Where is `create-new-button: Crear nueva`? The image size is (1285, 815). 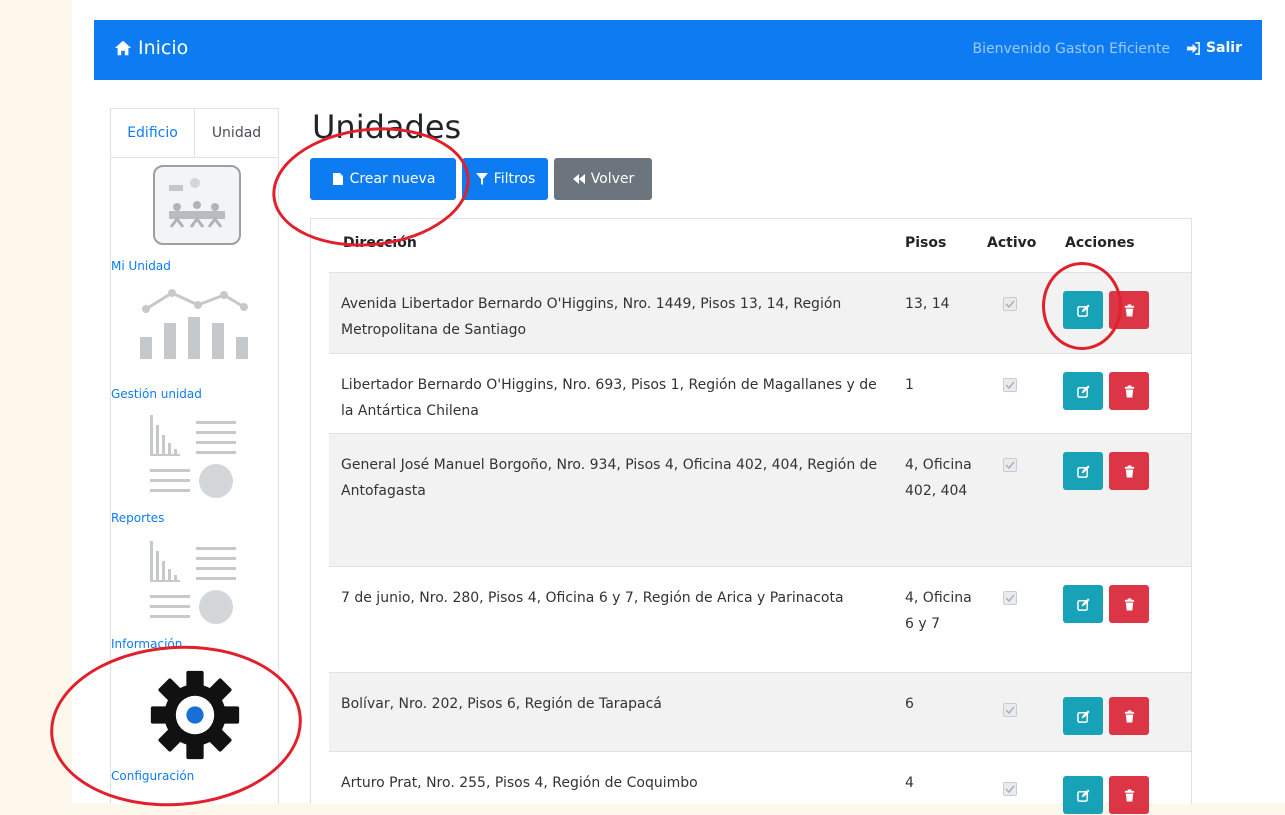 create-new-button: Crear nueva is located at coordinates (383, 179).